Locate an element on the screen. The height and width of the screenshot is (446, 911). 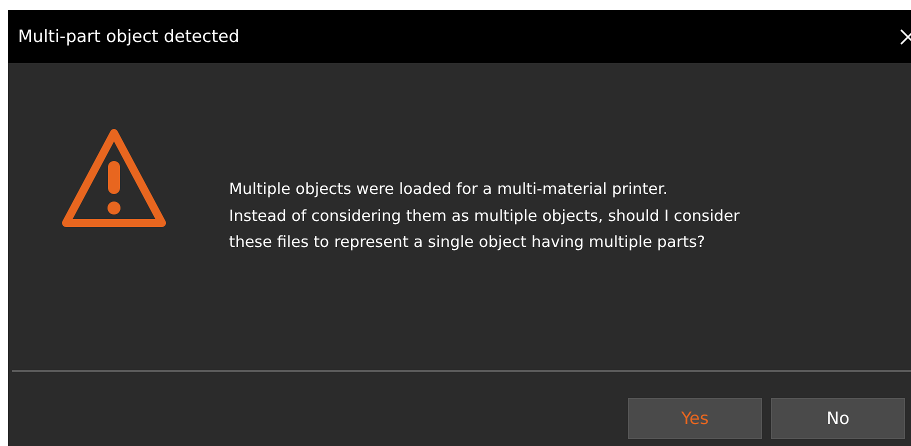
close-icon is located at coordinates (905, 36).